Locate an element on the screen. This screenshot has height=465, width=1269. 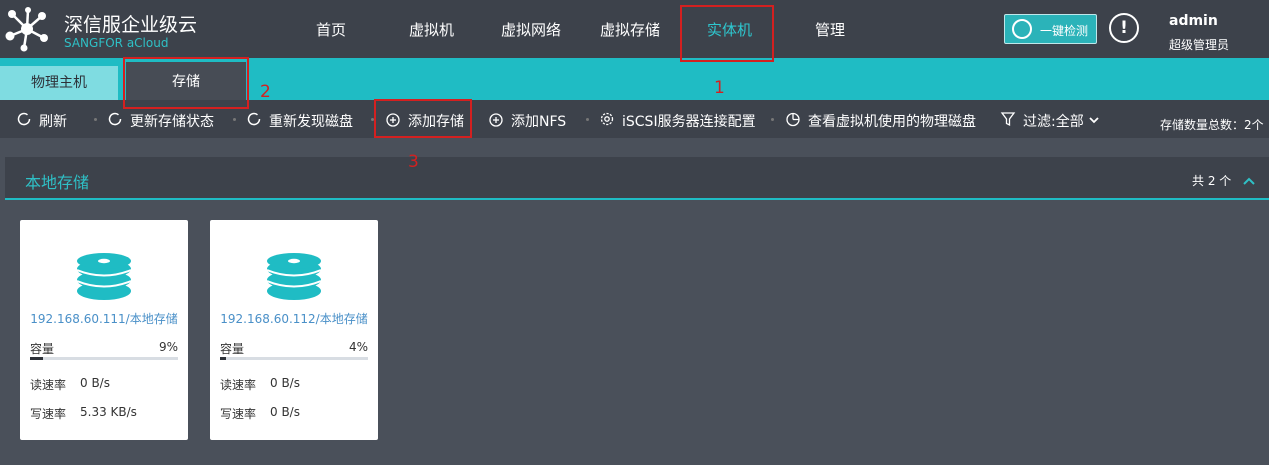
storage-name: 192.168.60.111/本地存储 is located at coordinates (104, 318).